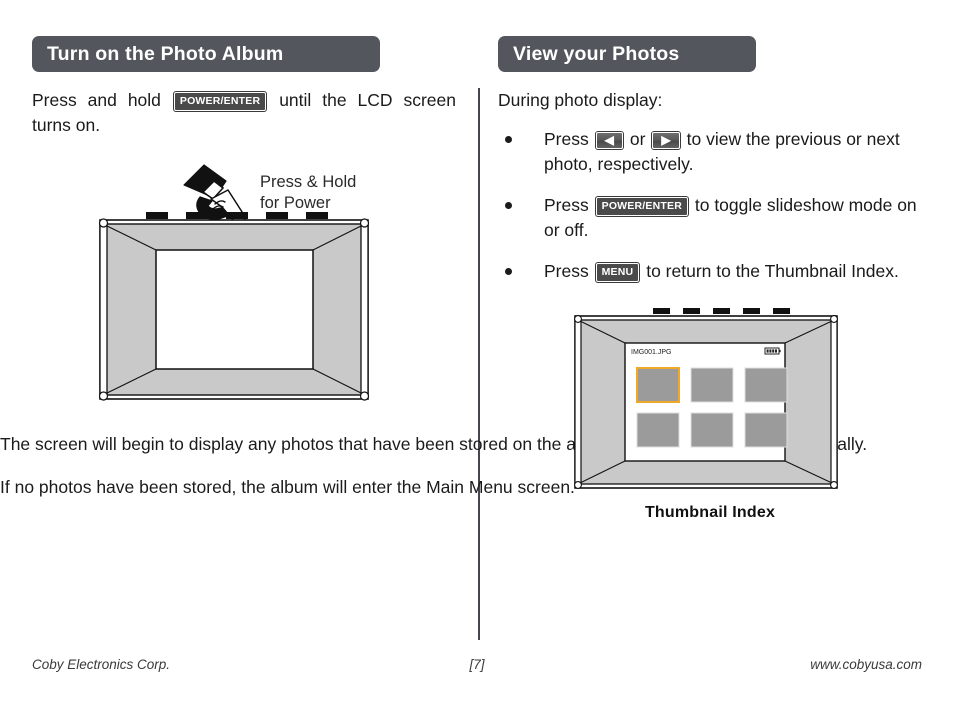  Describe the element at coordinates (772, 271) in the screenshot. I see `bullet-3-text-after: to return to the Thumbnail Index.` at that location.